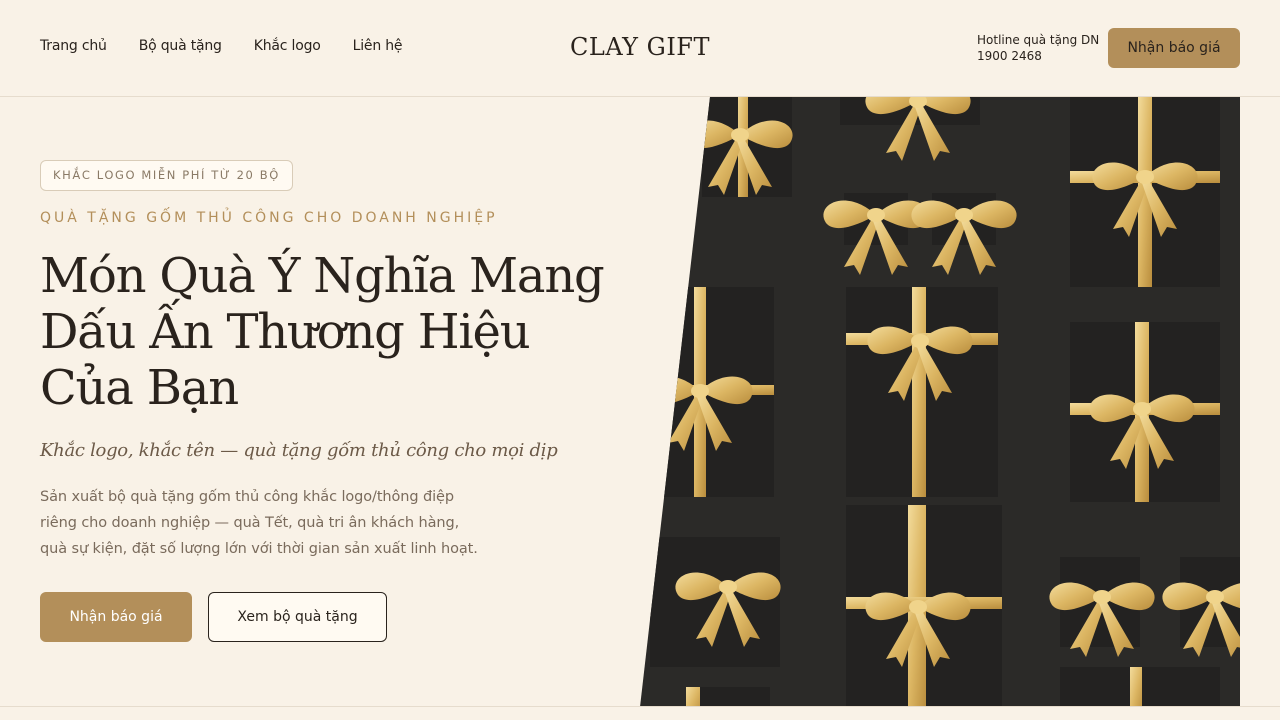 The height and width of the screenshot is (720, 1280). Describe the element at coordinates (285, 332) in the screenshot. I see `headline-line-2: Dấu Ấn Thương Hiệu` at that location.